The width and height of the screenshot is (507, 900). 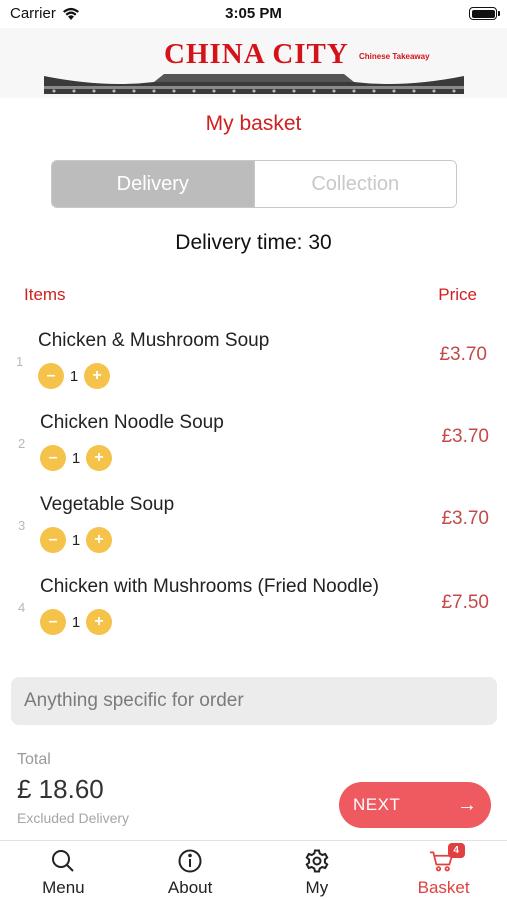 What do you see at coordinates (63, 861) in the screenshot?
I see `search-icon` at bounding box center [63, 861].